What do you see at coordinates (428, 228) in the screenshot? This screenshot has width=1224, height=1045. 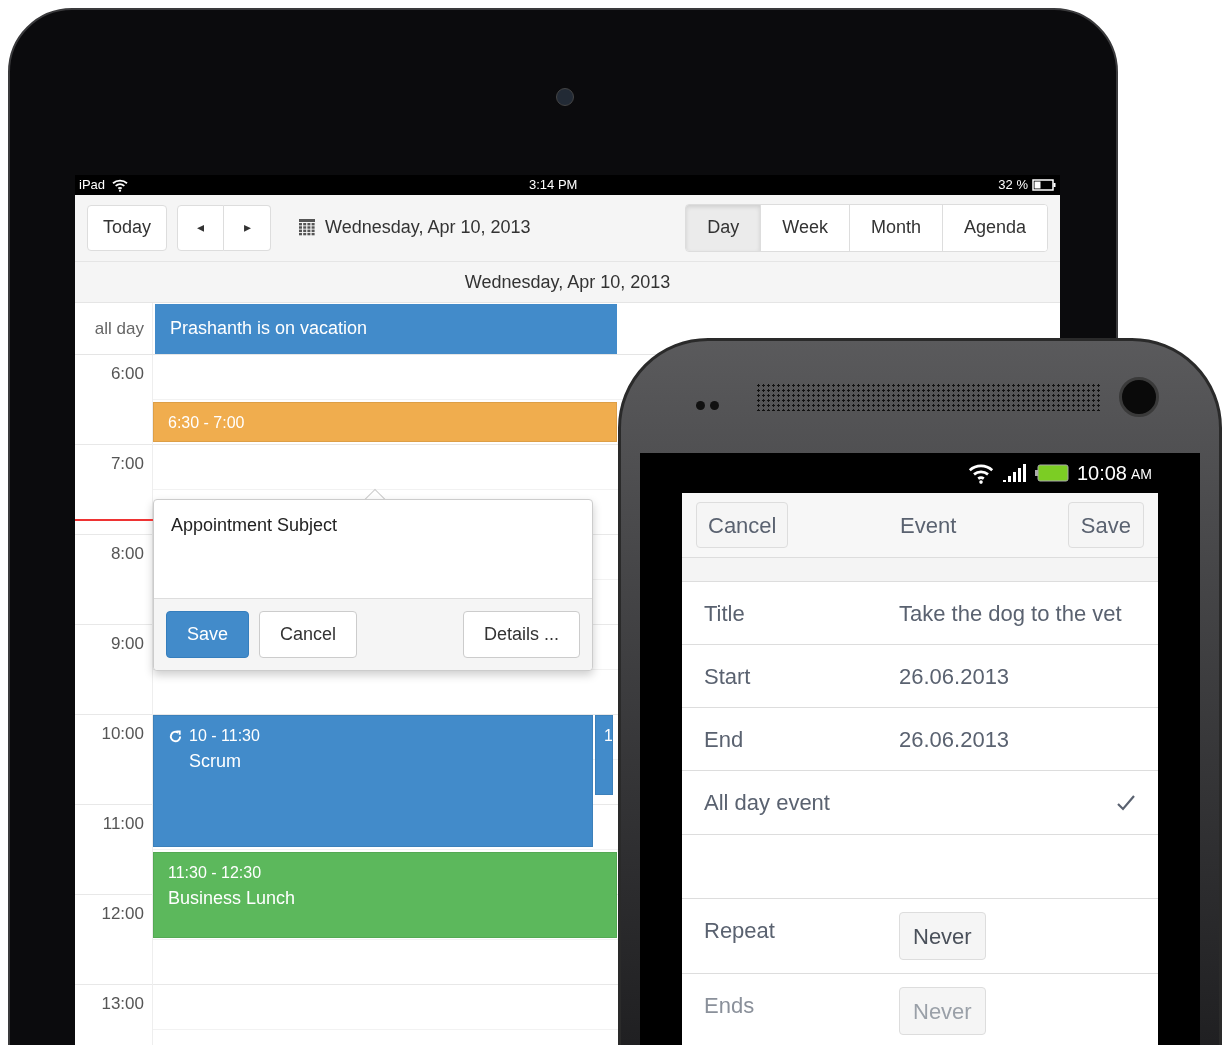 I see `current-date: Wednesday, Apr 10, 2013` at bounding box center [428, 228].